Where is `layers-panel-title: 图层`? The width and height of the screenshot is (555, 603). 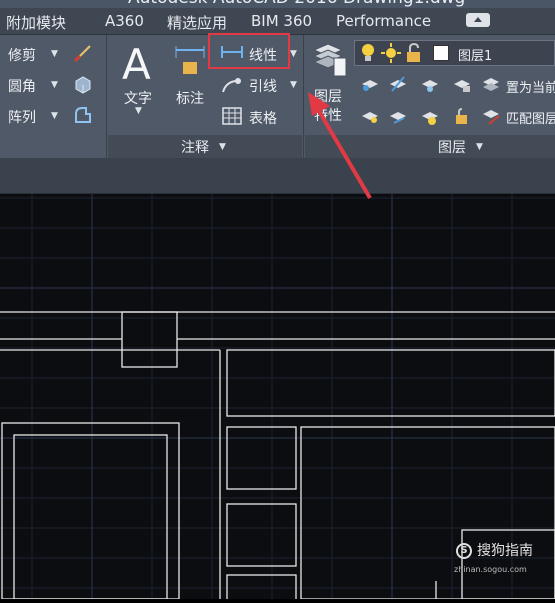
layers-panel-title: 图层 is located at coordinates (452, 147).